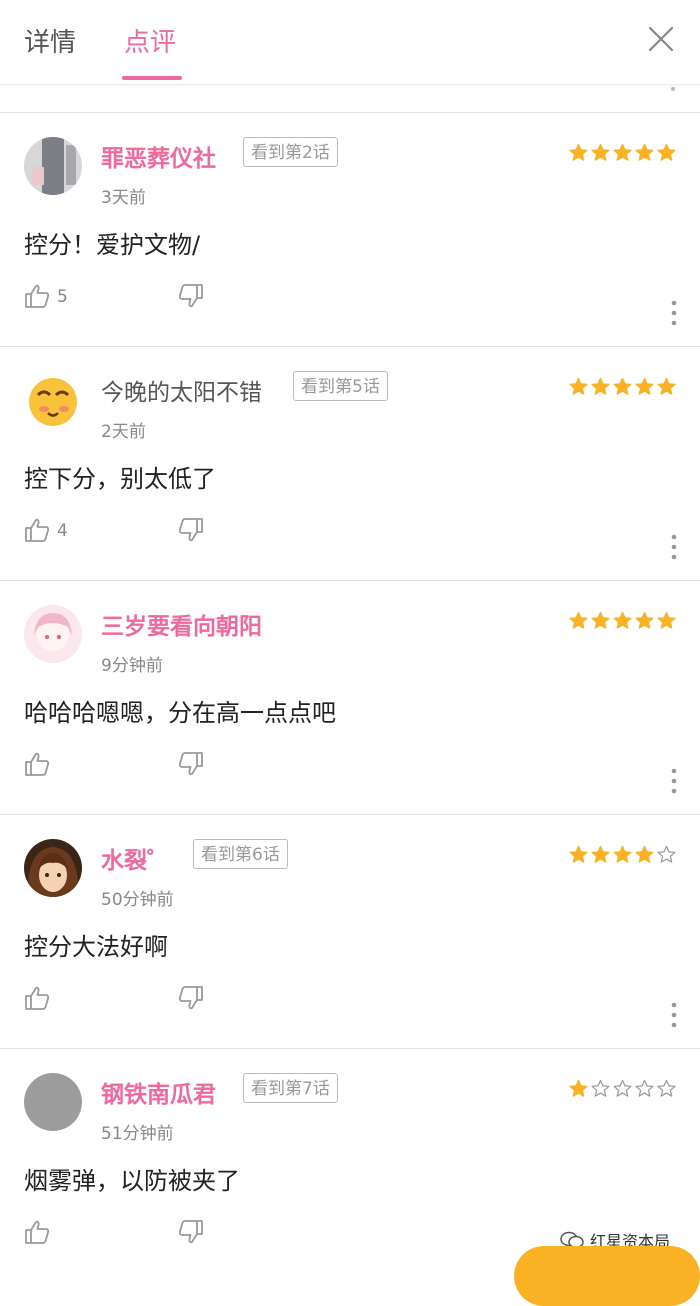 Image resolution: width=700 pixels, height=1306 pixels. Describe the element at coordinates (290, 1088) in the screenshot. I see `progress-badge: 看到第7话` at that location.